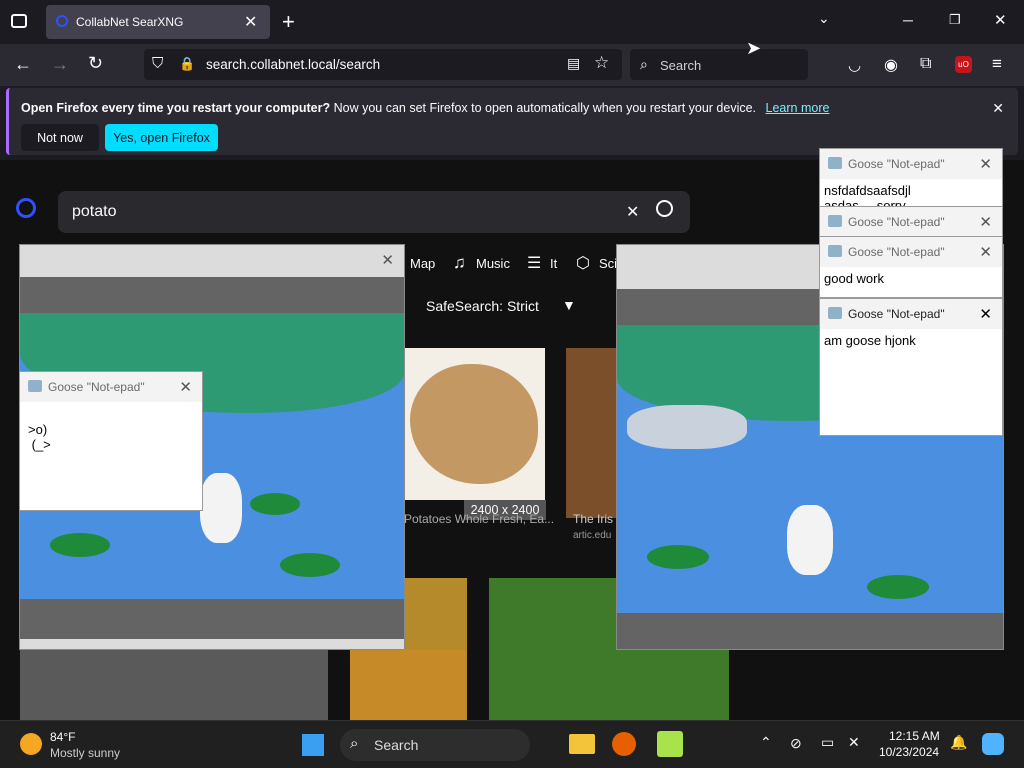 The height and width of the screenshot is (768, 1024). I want to click on learn-more-link: Learn more, so click(798, 108).